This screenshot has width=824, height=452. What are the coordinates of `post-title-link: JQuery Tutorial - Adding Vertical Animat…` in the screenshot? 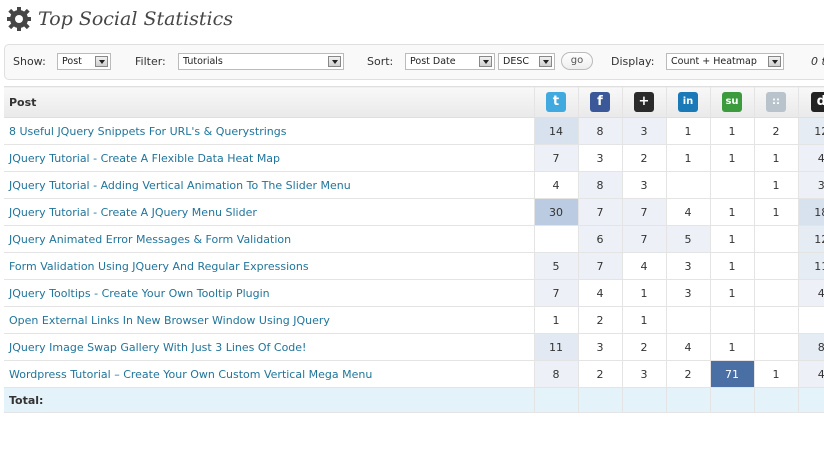 It's located at (269, 185).